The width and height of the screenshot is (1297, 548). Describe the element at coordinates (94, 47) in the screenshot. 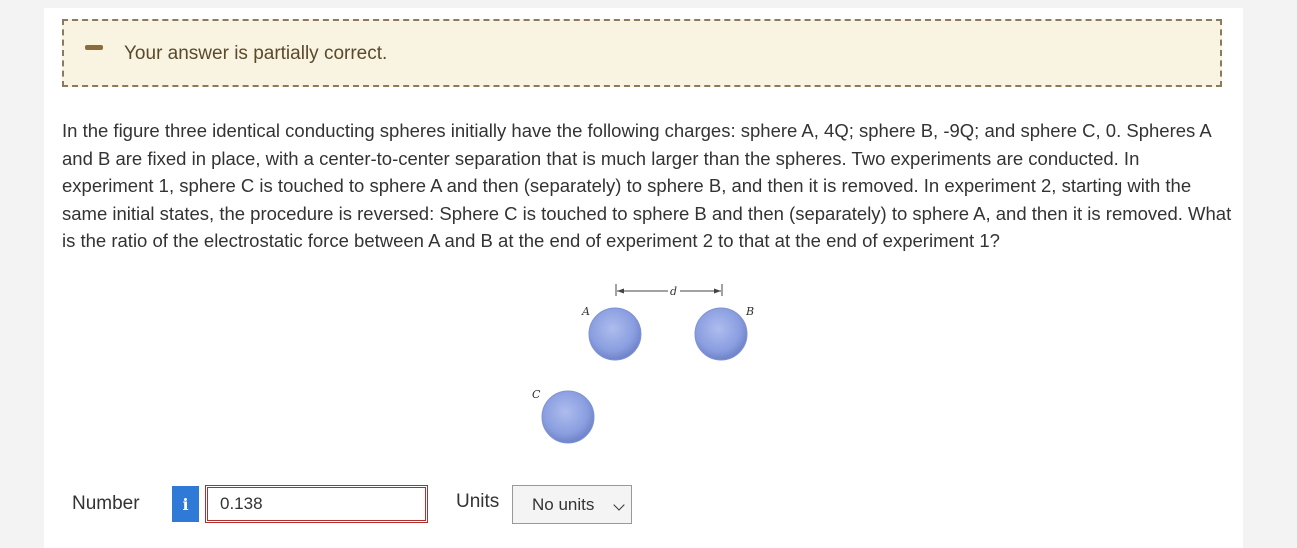

I see `partially-correct-icon` at that location.